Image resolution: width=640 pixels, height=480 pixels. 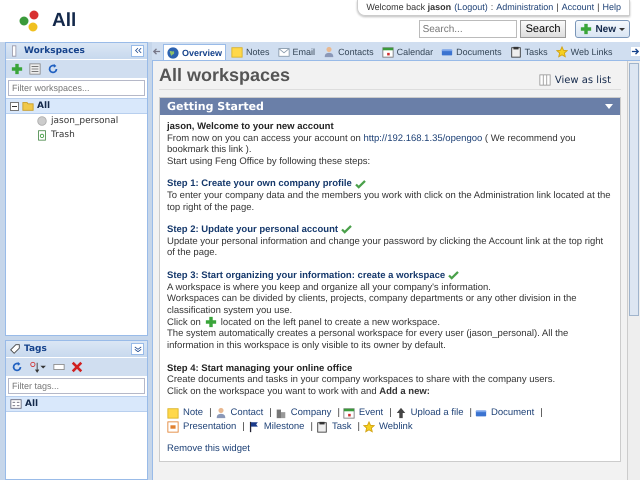 I want to click on rectangle-icon, so click(x=59, y=367).